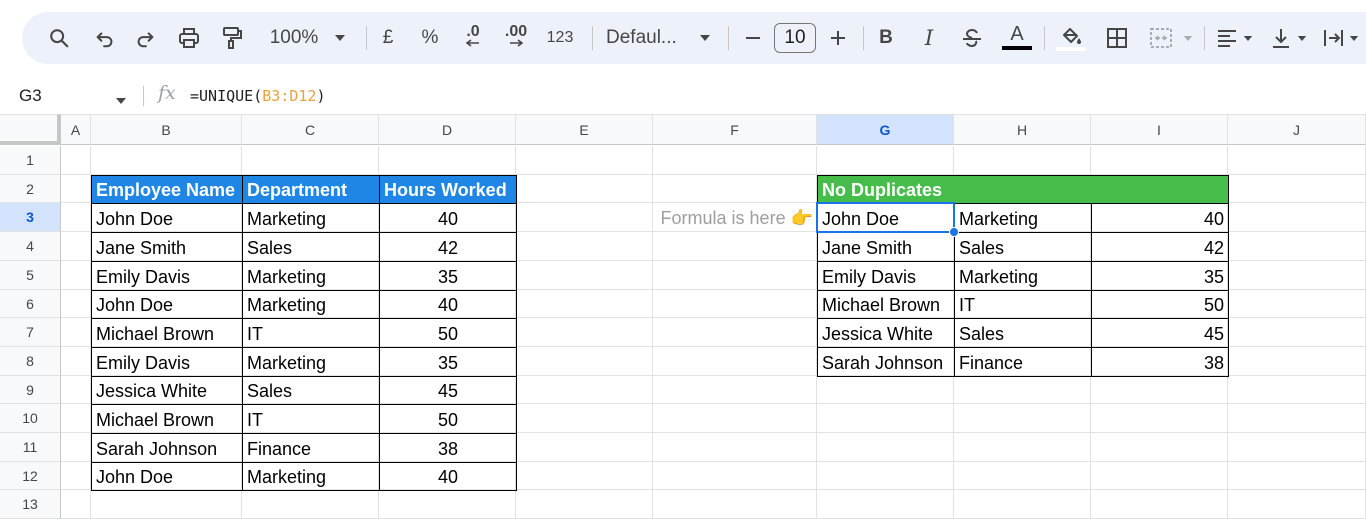  Describe the element at coordinates (448, 333) in the screenshot. I see `source-table-cell: 50` at that location.